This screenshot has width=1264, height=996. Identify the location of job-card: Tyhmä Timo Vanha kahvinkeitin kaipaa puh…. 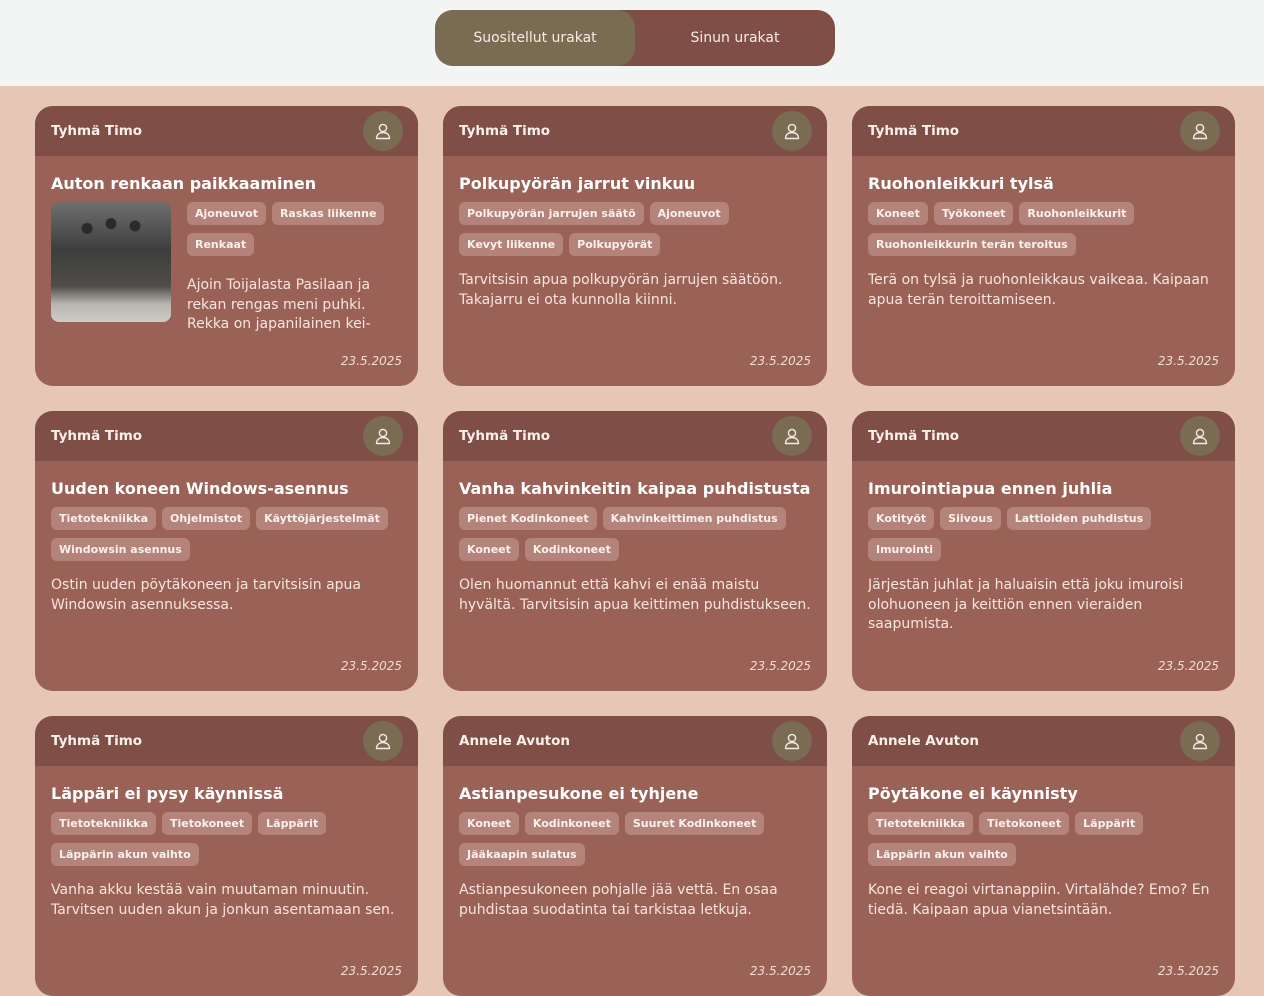
(635, 551).